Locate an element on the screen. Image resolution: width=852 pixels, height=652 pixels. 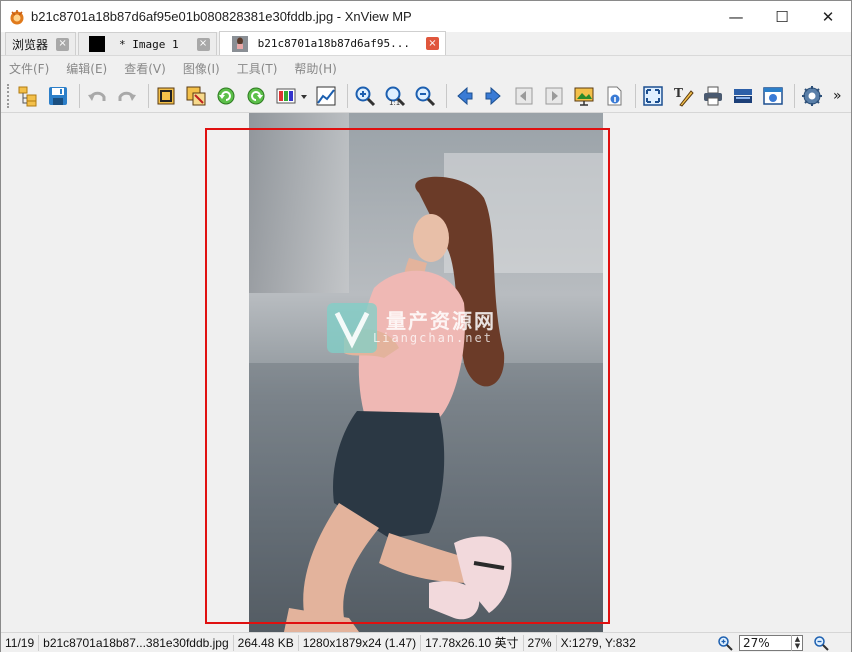
zoom-actual-button: 1:1 is located at coordinates (395, 96).